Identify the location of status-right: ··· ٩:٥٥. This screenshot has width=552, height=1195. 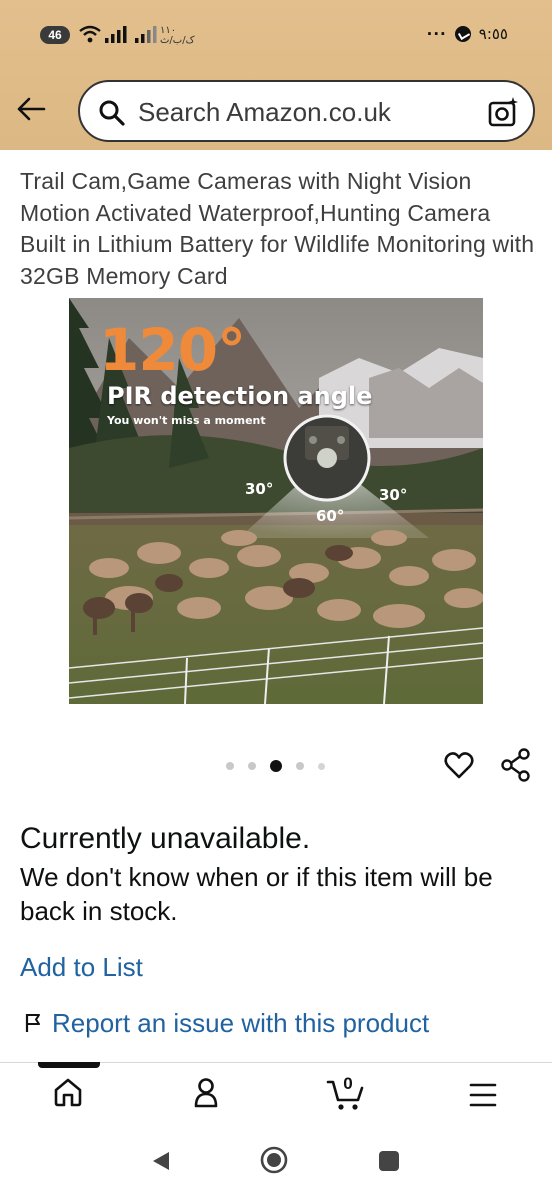
(467, 34).